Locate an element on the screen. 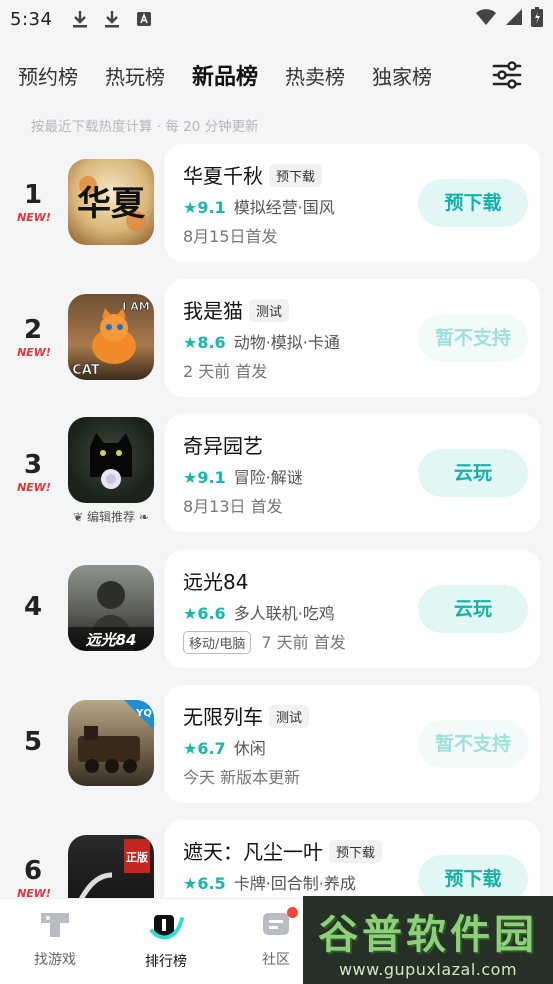 This screenshot has width=553, height=984. predownload-button: 预下载 is located at coordinates (473, 203).